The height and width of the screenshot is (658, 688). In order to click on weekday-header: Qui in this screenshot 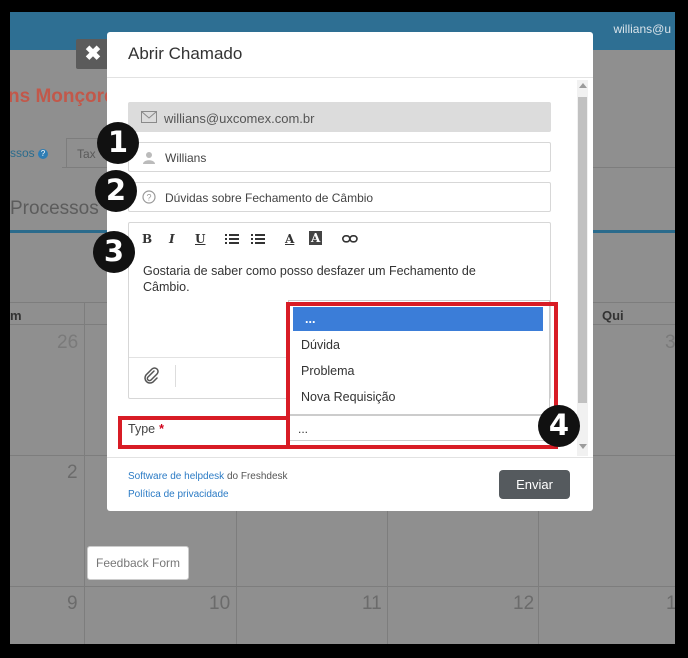, I will do `click(613, 315)`.